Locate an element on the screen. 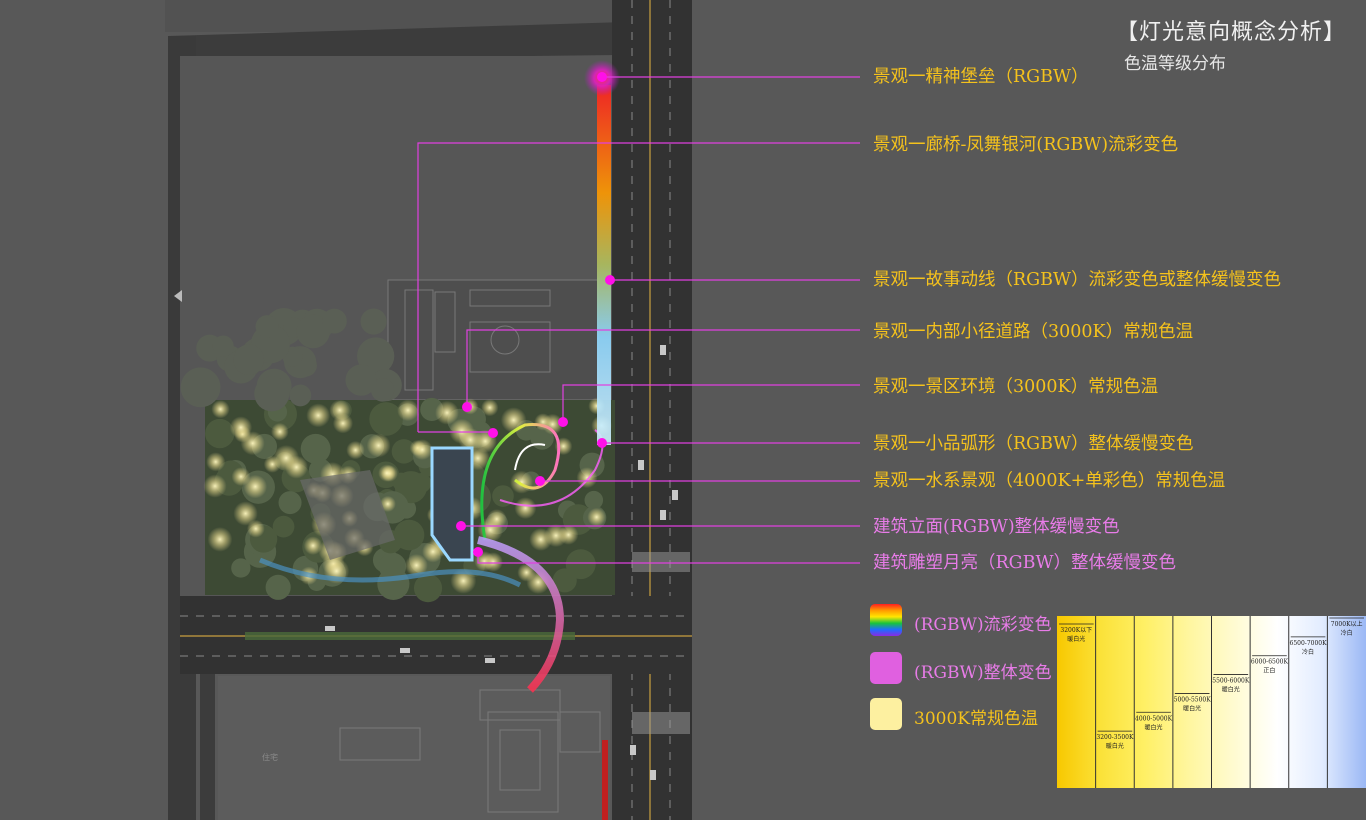 This screenshot has height=820, width=1366. legend-swatch-rgbw-whole is located at coordinates (886, 668).